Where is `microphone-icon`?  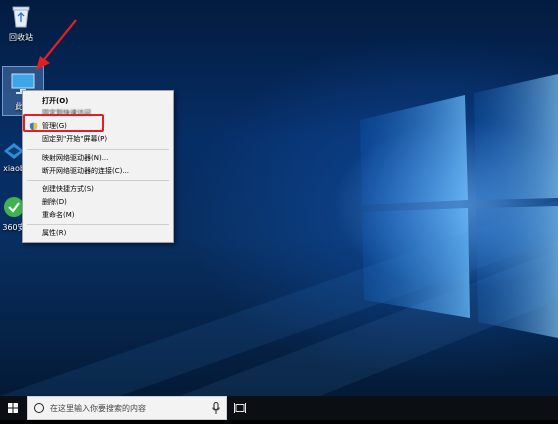 microphone-icon is located at coordinates (216, 408).